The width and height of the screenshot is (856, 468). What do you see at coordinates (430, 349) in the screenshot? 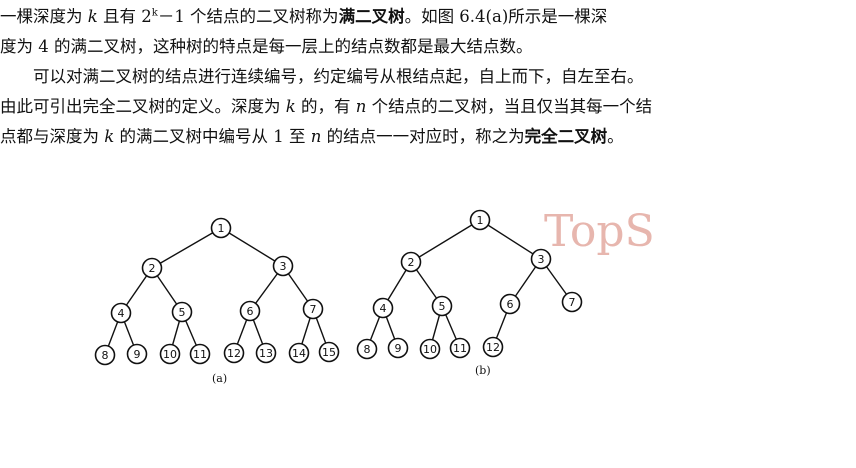
I see `tree-b-node-label-10: 10` at bounding box center [430, 349].